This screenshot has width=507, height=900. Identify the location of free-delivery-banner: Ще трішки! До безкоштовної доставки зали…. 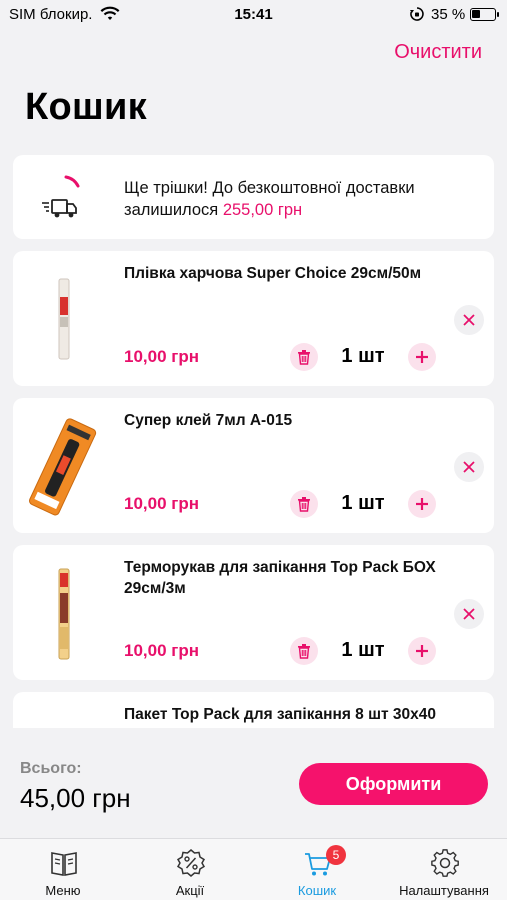
(253, 197).